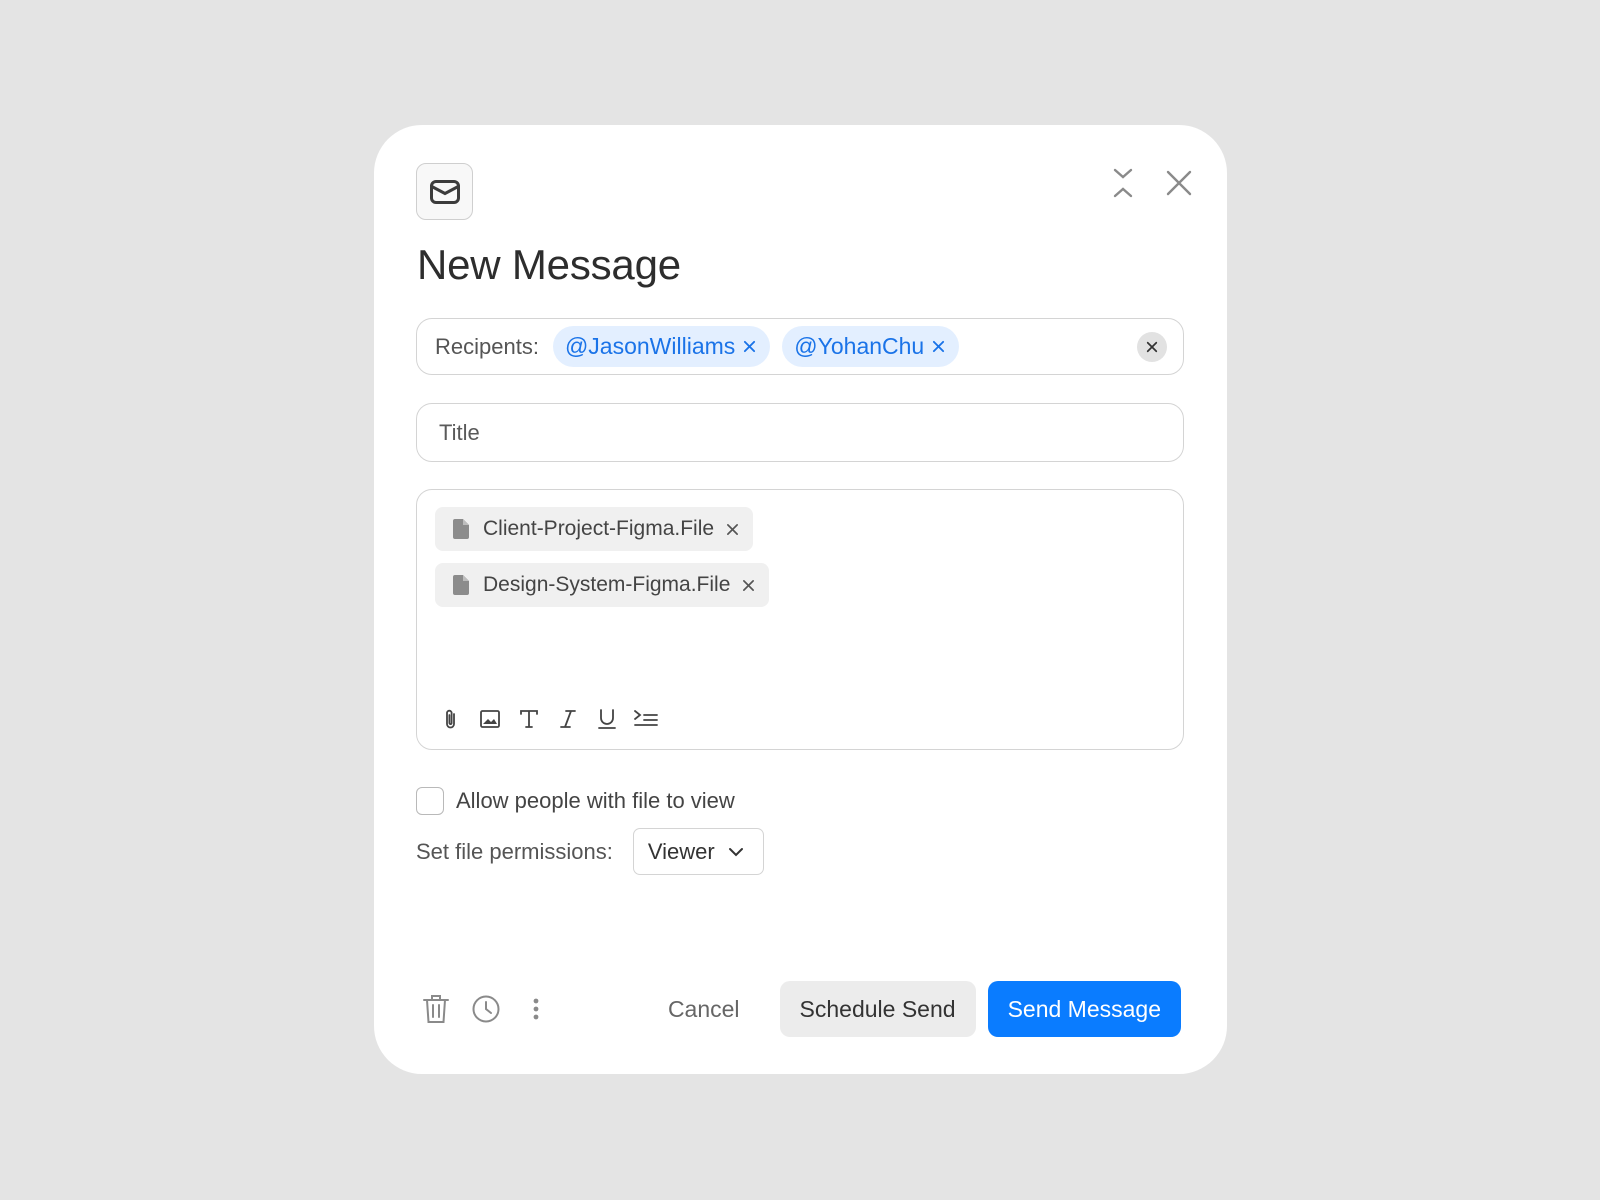 This screenshot has height=1200, width=1600. Describe the element at coordinates (514, 851) in the screenshot. I see `permissions-label: Set file permissions:` at that location.